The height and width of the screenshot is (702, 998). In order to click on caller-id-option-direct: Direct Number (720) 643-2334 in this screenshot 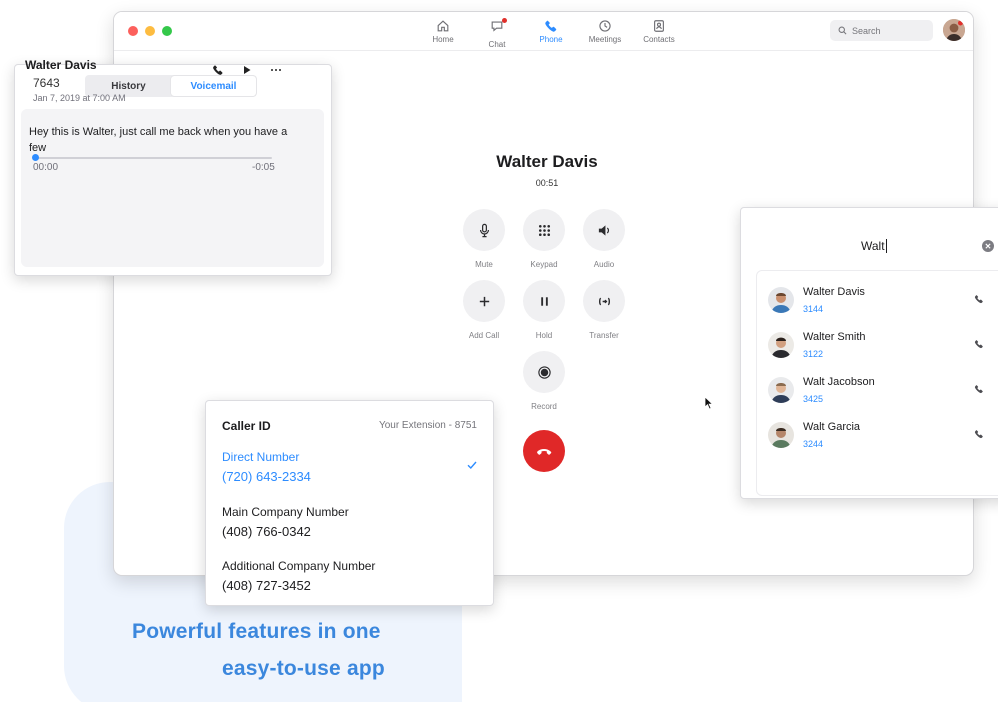, I will do `click(347, 467)`.